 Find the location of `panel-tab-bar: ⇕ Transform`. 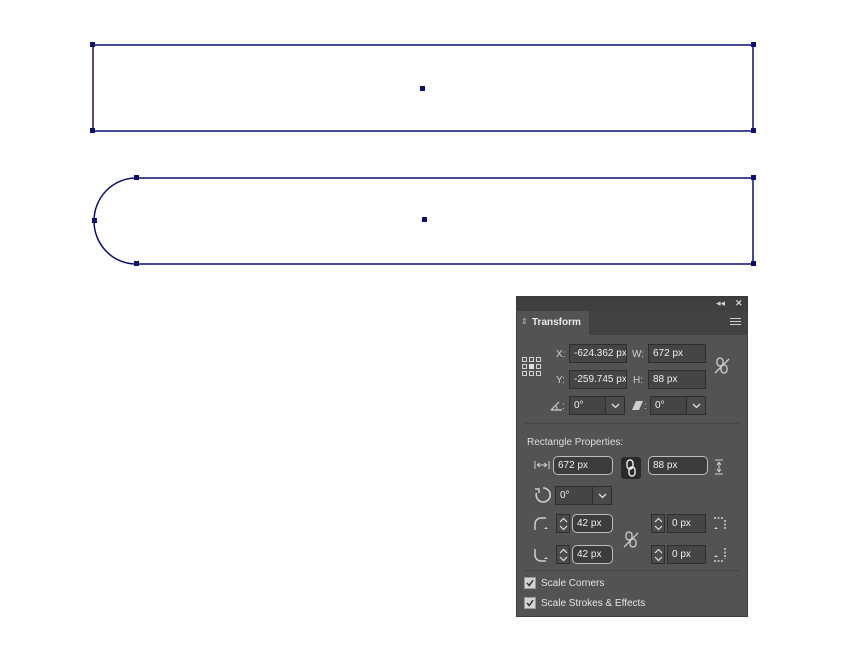

panel-tab-bar: ⇕ Transform is located at coordinates (632, 323).